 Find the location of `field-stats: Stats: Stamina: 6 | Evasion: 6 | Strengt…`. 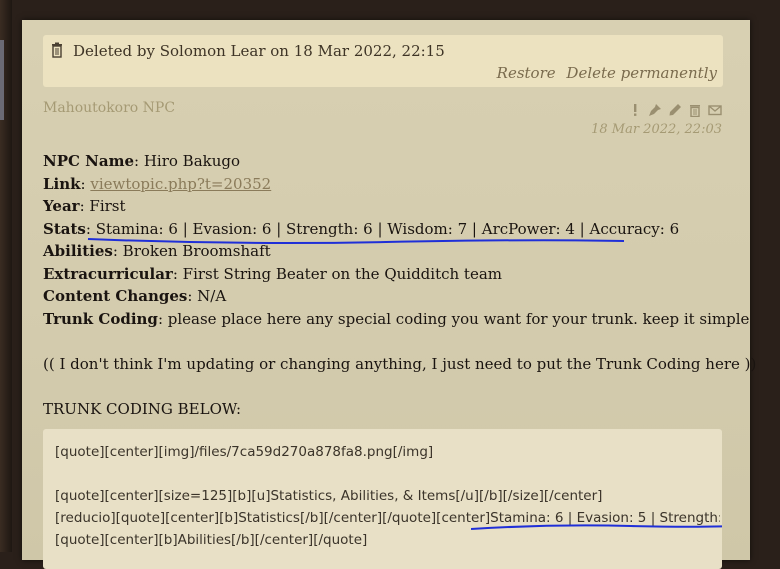

field-stats: Stats: Stamina: 6 | Evasion: 6 | Strengt… is located at coordinates (361, 228).